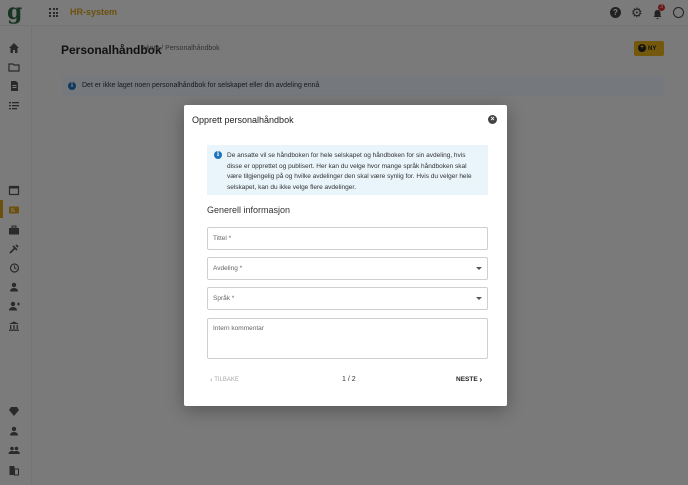  I want to click on language-select-label: Språk *, so click(224, 298).